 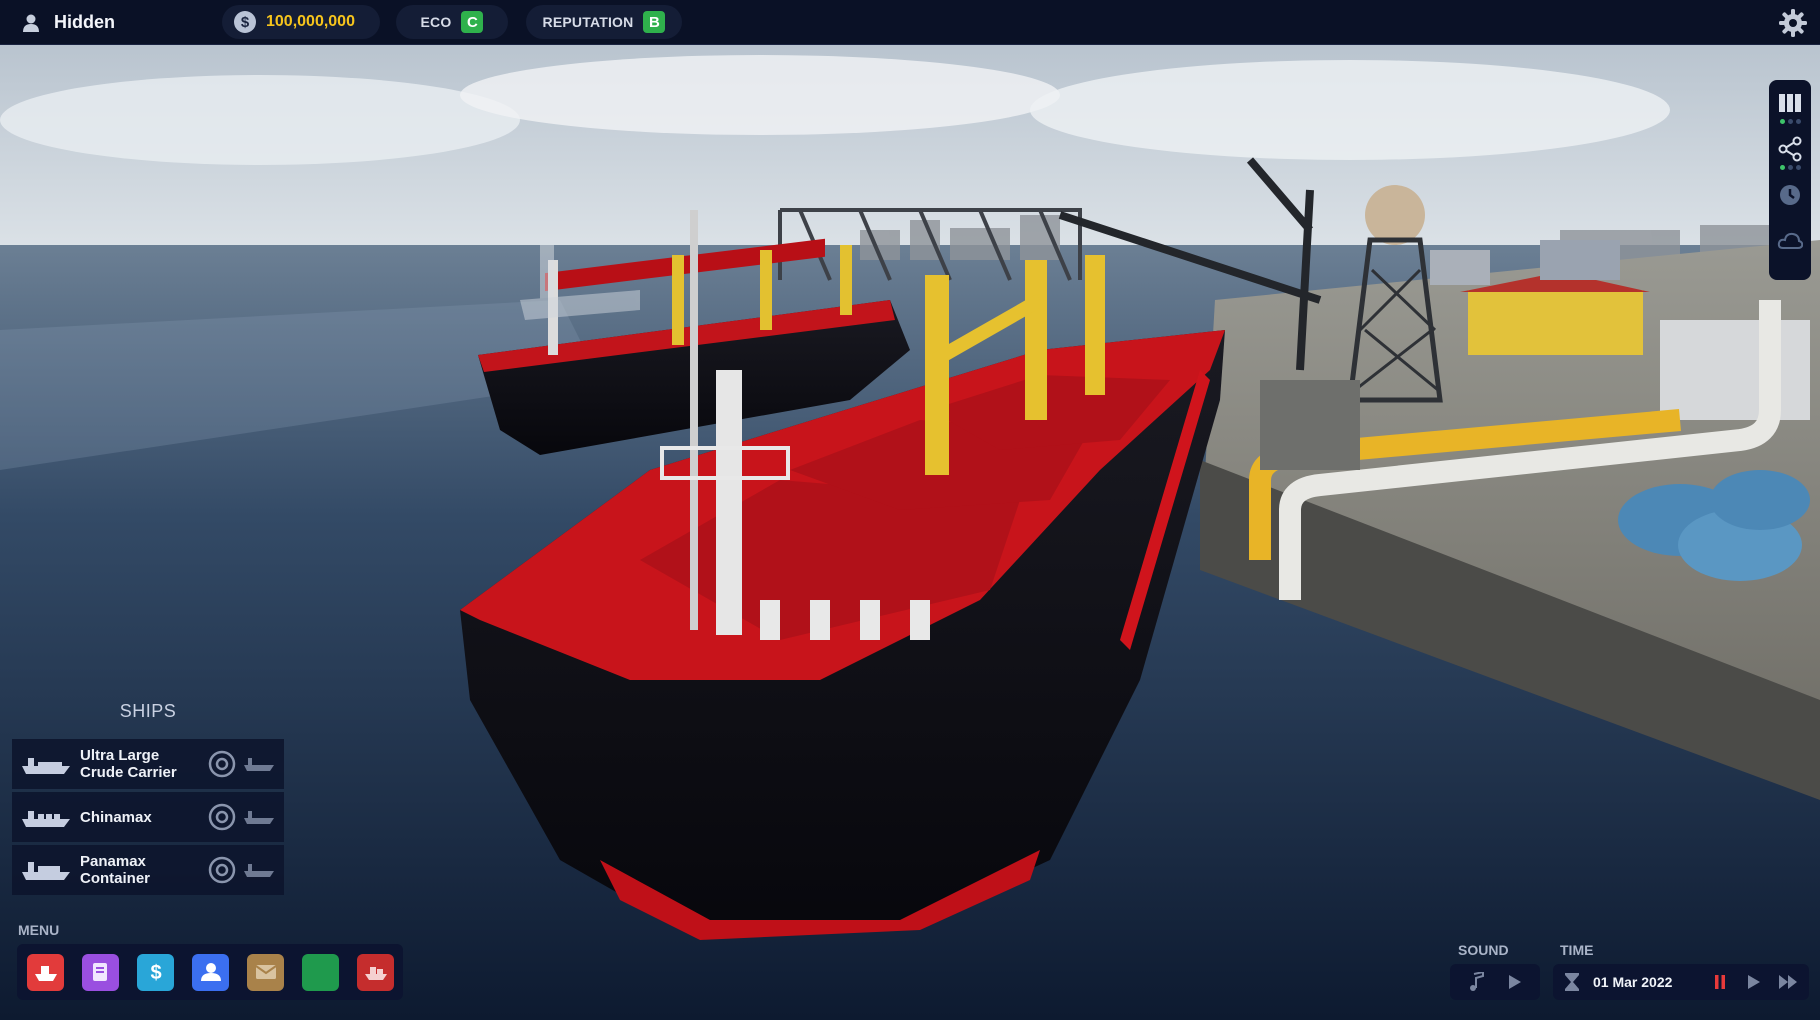 I want to click on water-tank, so click(x=1395, y=215).